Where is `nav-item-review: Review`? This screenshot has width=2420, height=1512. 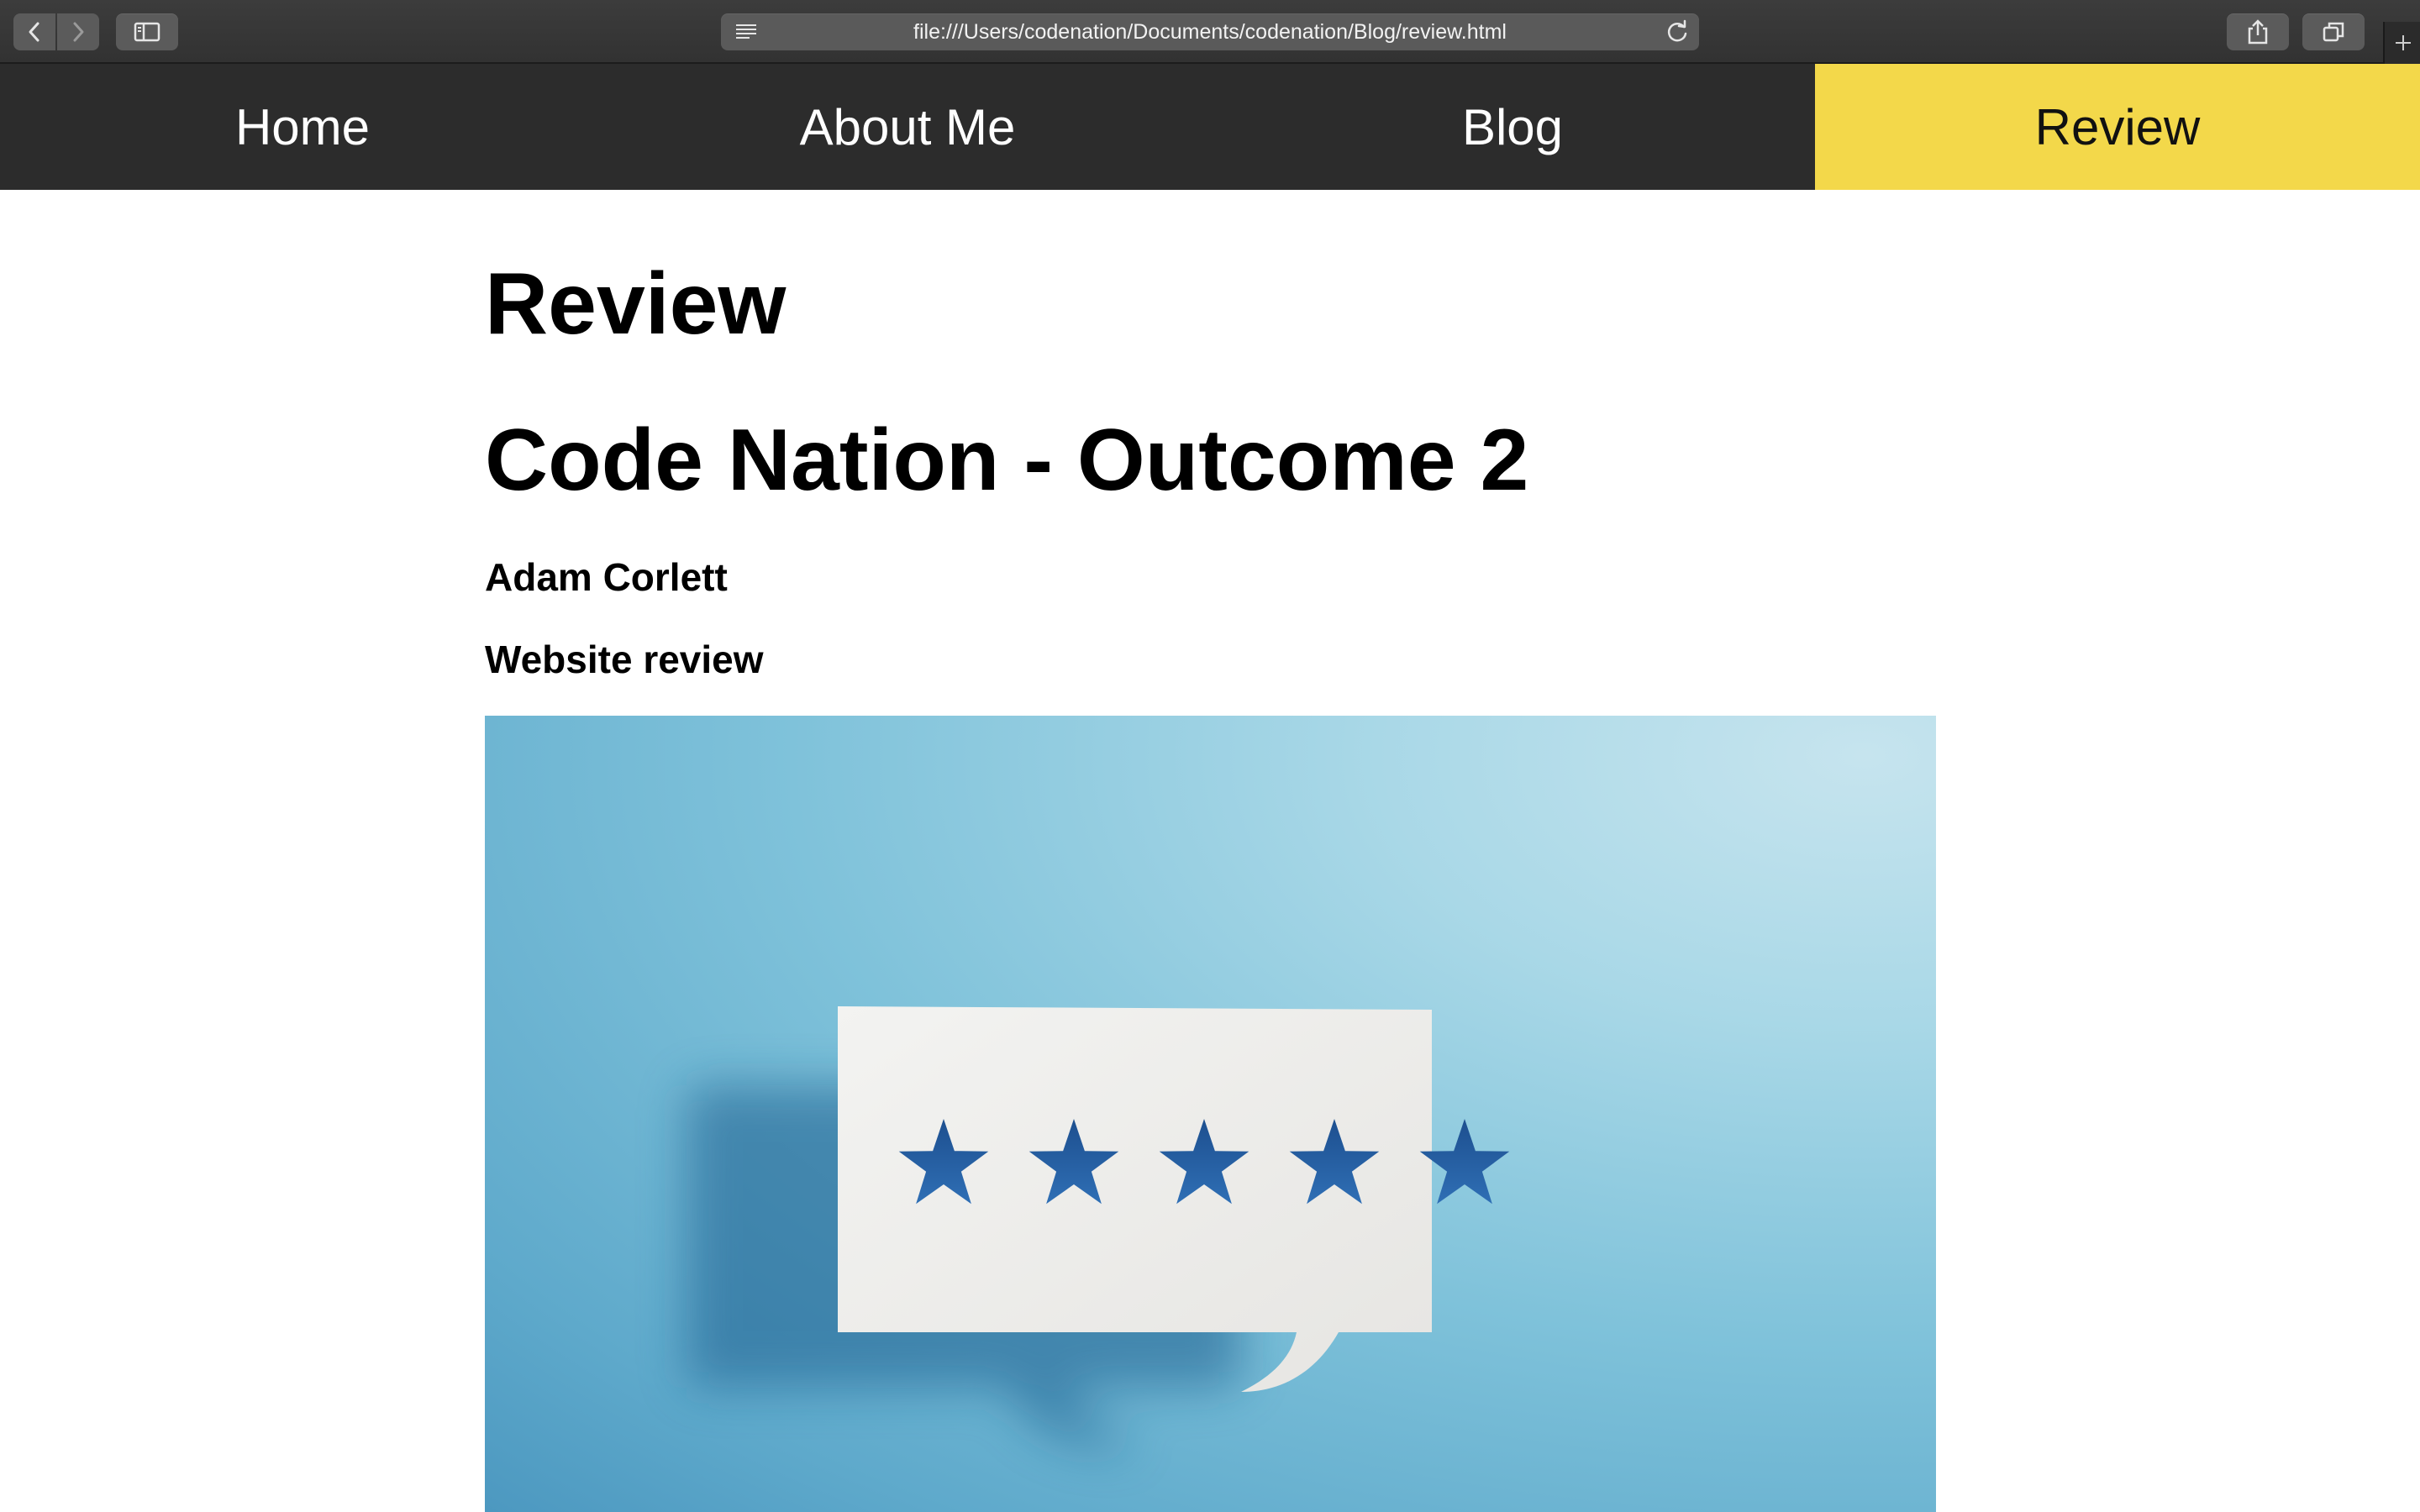 nav-item-review: Review is located at coordinates (2117, 127).